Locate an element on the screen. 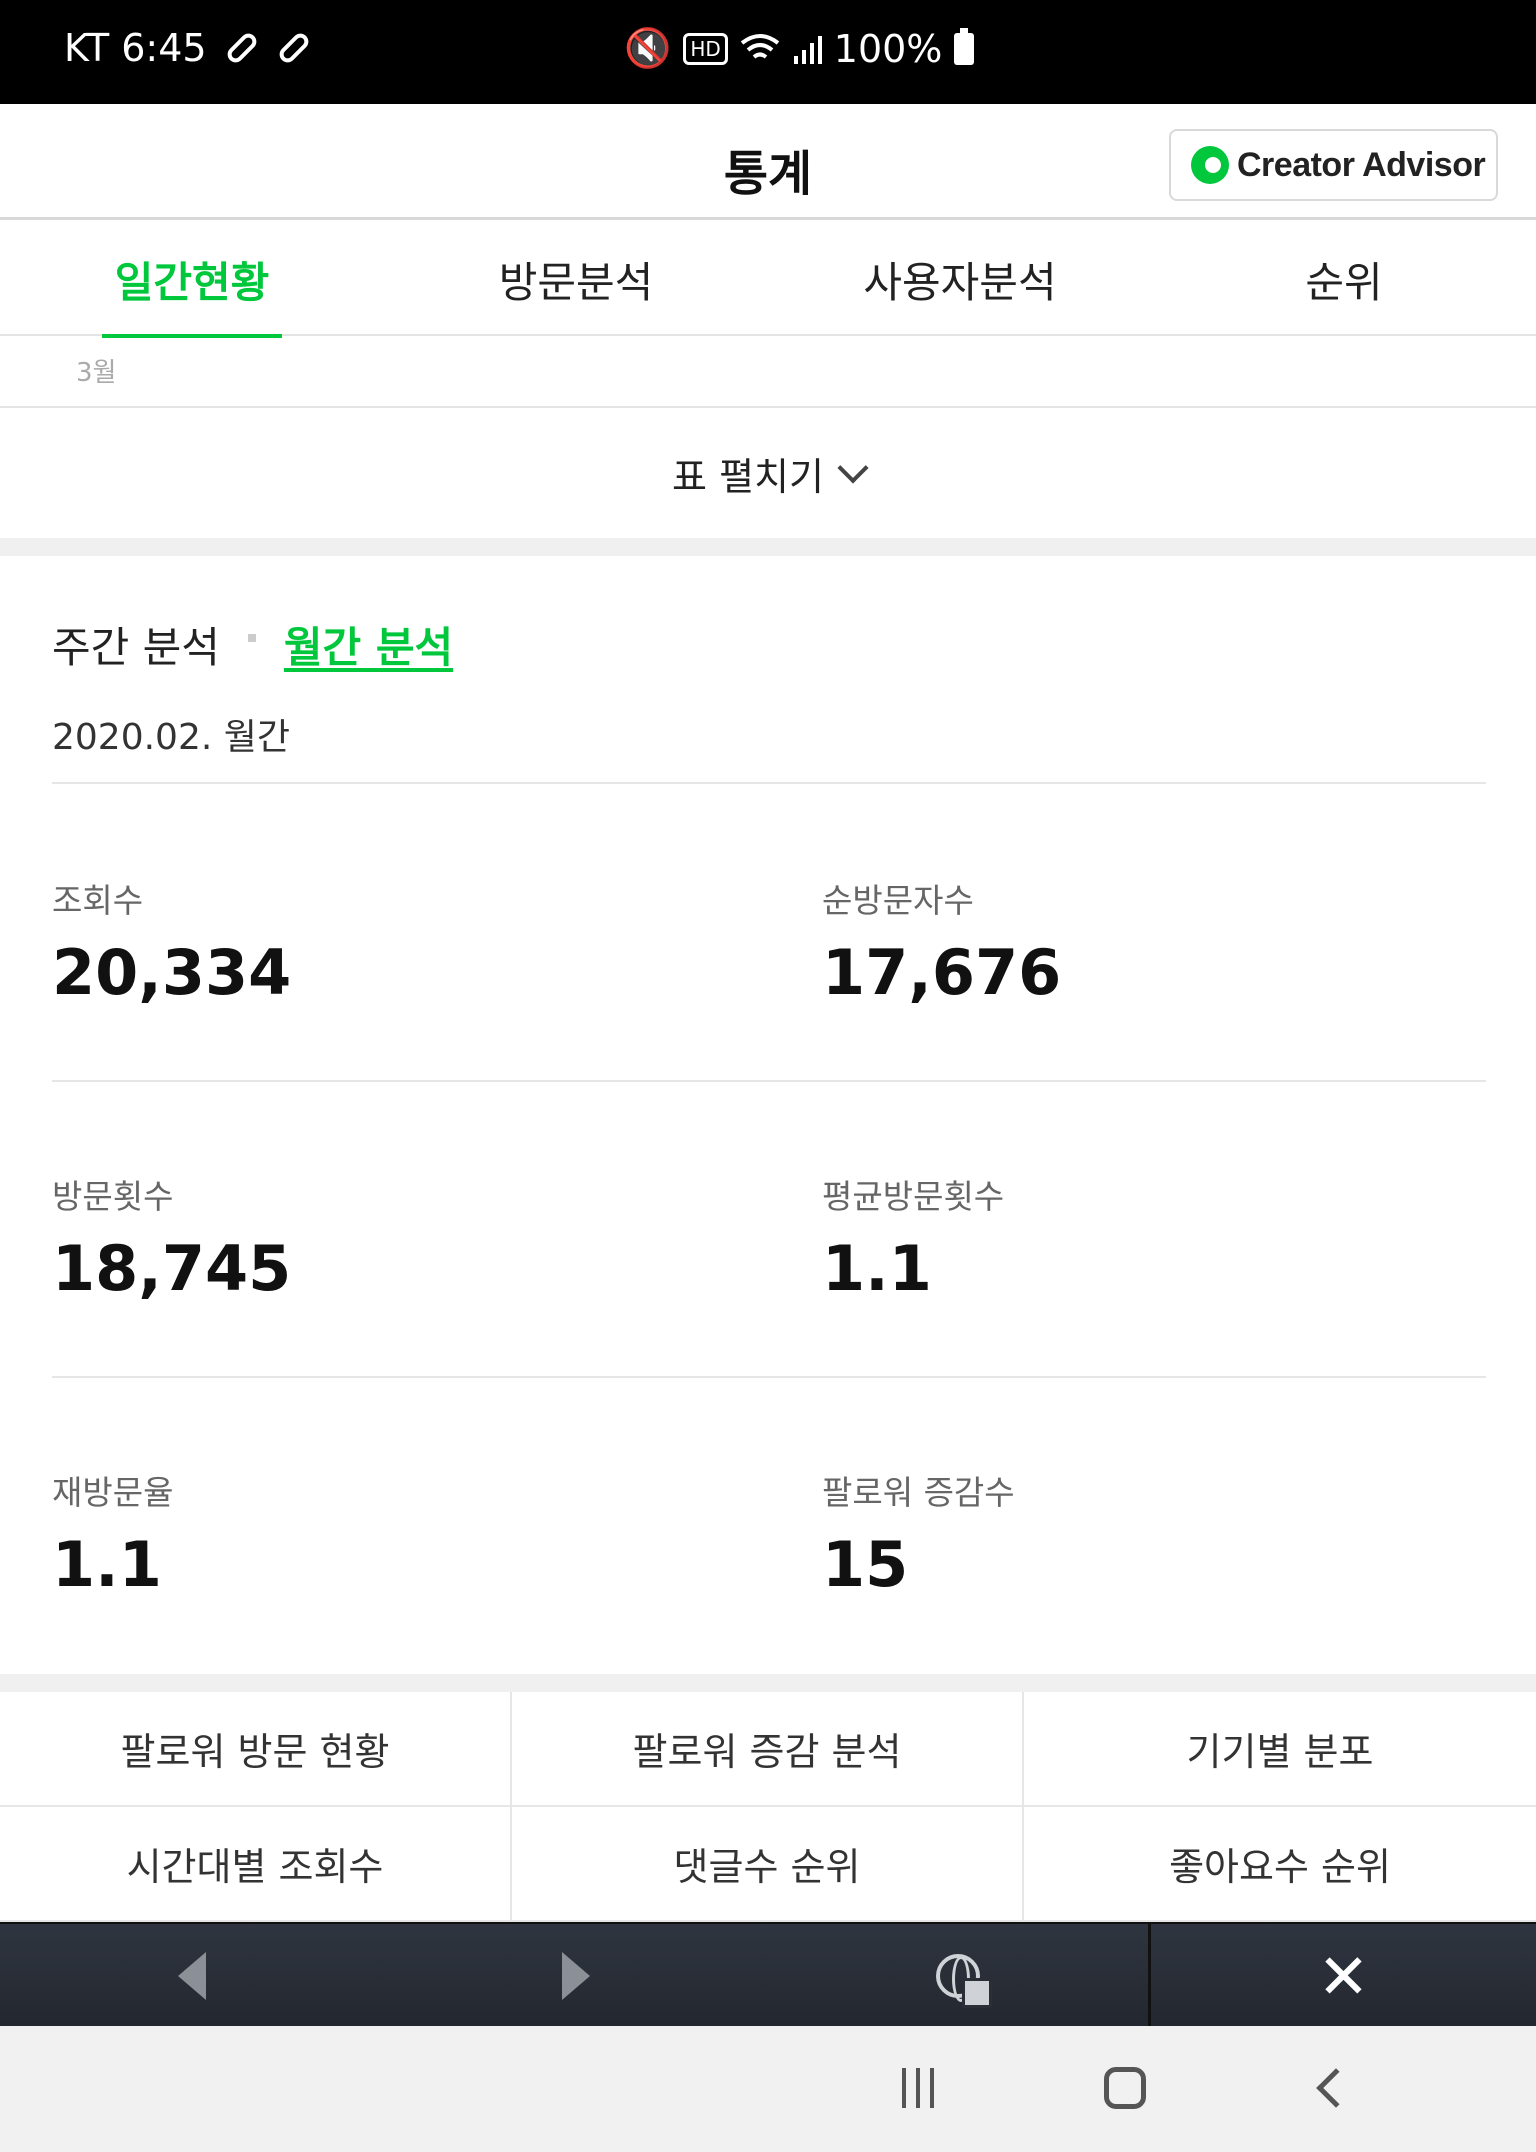 The width and height of the screenshot is (1536, 2152). menu-device-distribution: 기기별 분포 is located at coordinates (1280, 1749).